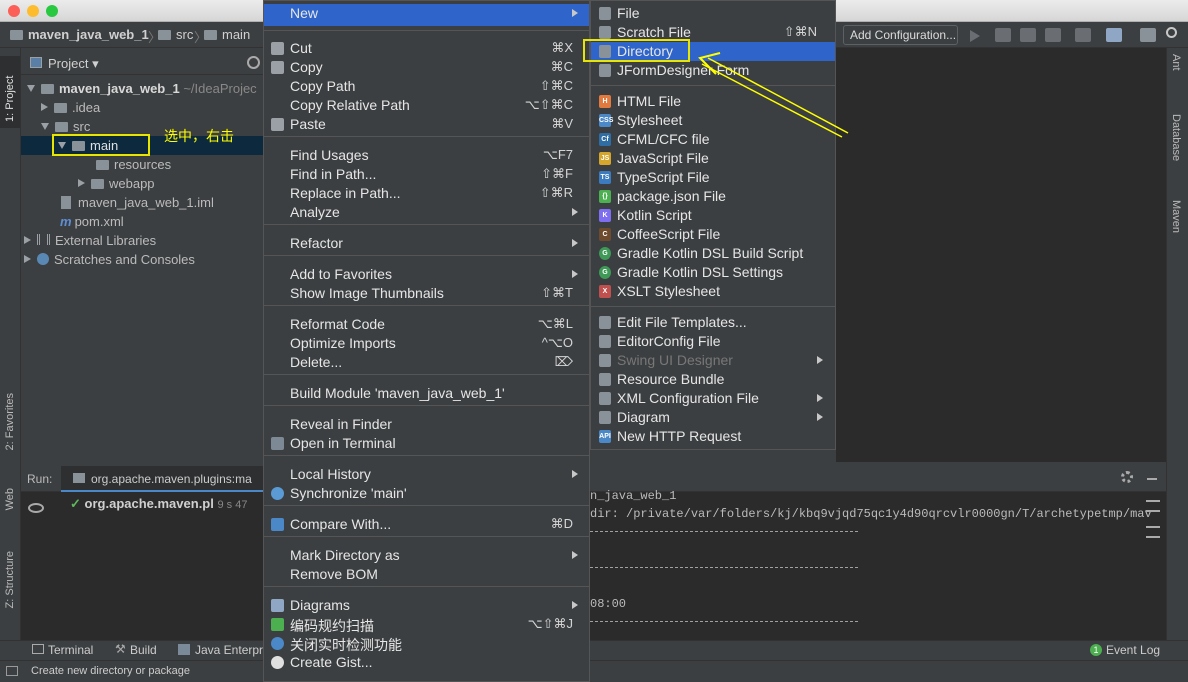  I want to click on tree-item-iml: maven_java_web_1.iml, so click(142, 202).